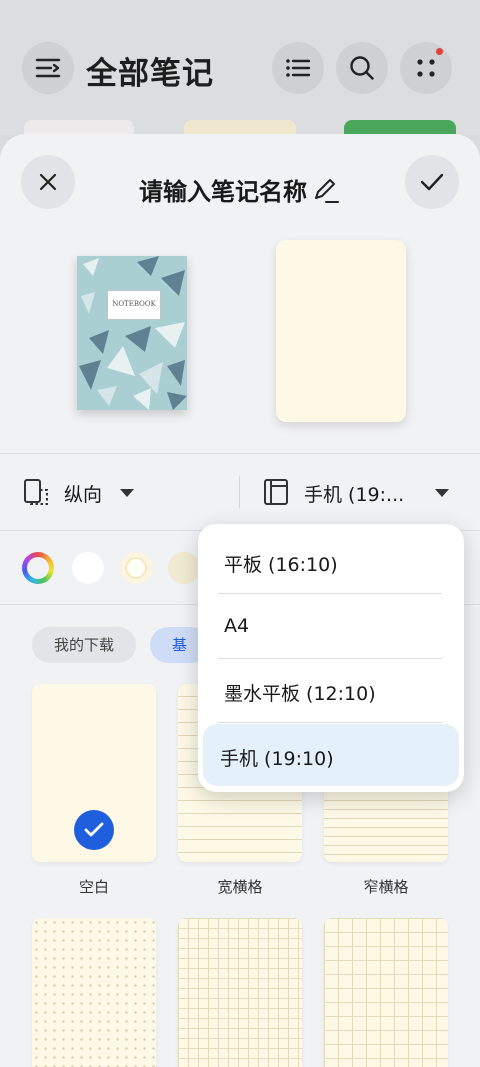 The width and height of the screenshot is (480, 1067). Describe the element at coordinates (184, 568) in the screenshot. I see `color-swatch-beige` at that location.